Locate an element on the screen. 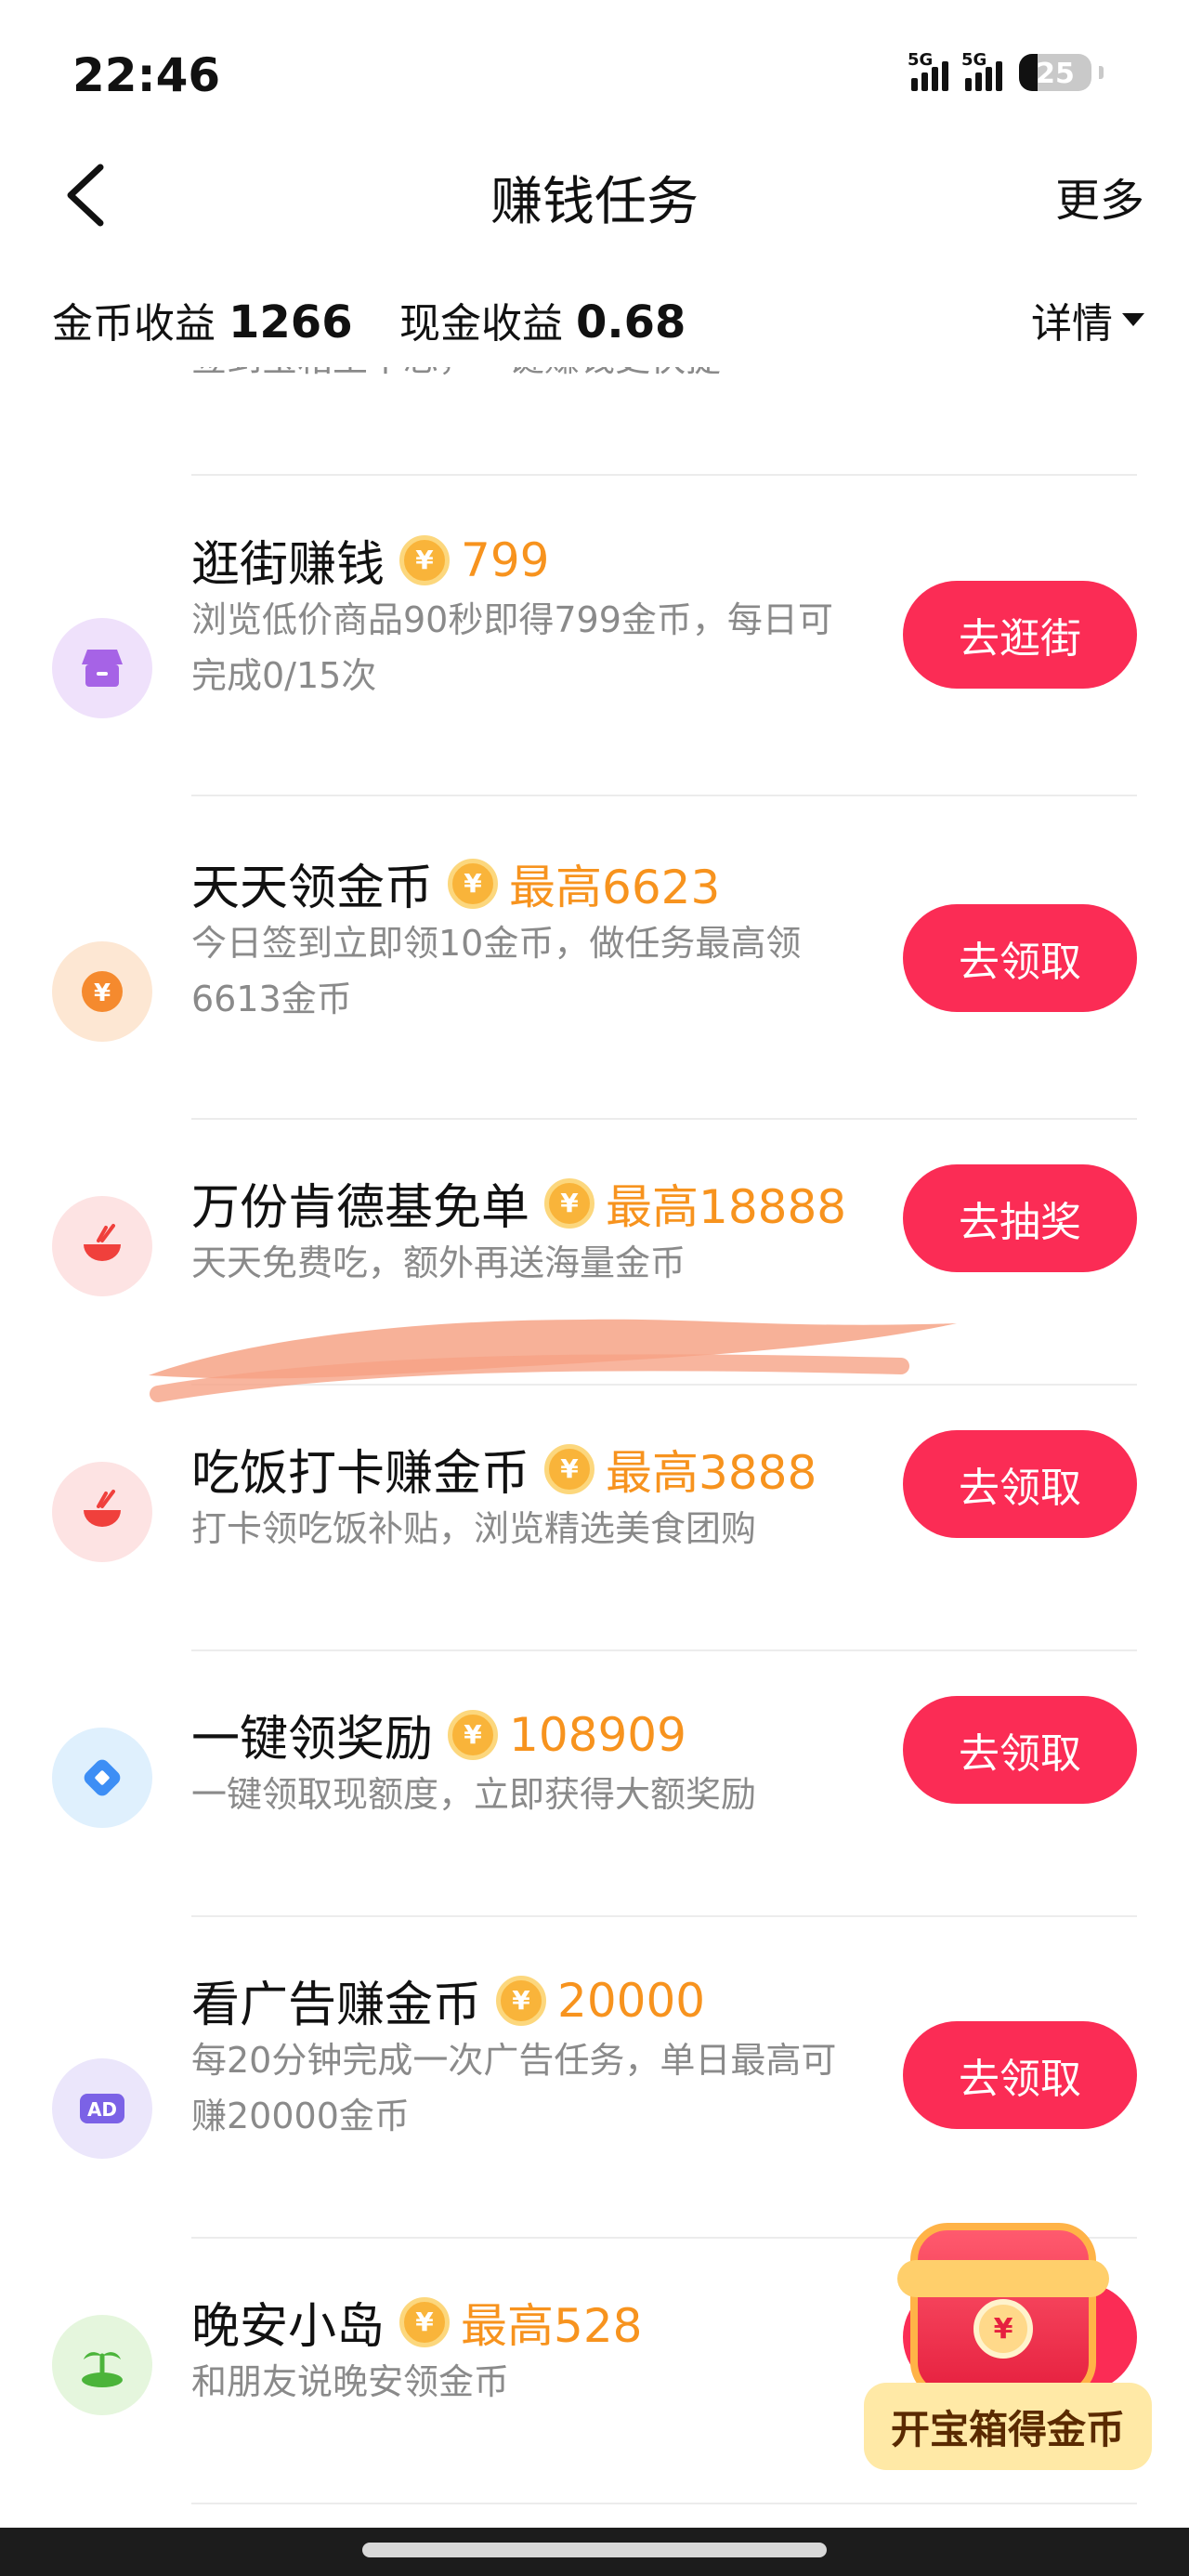  task-icon-bg: AD is located at coordinates (102, 2108).